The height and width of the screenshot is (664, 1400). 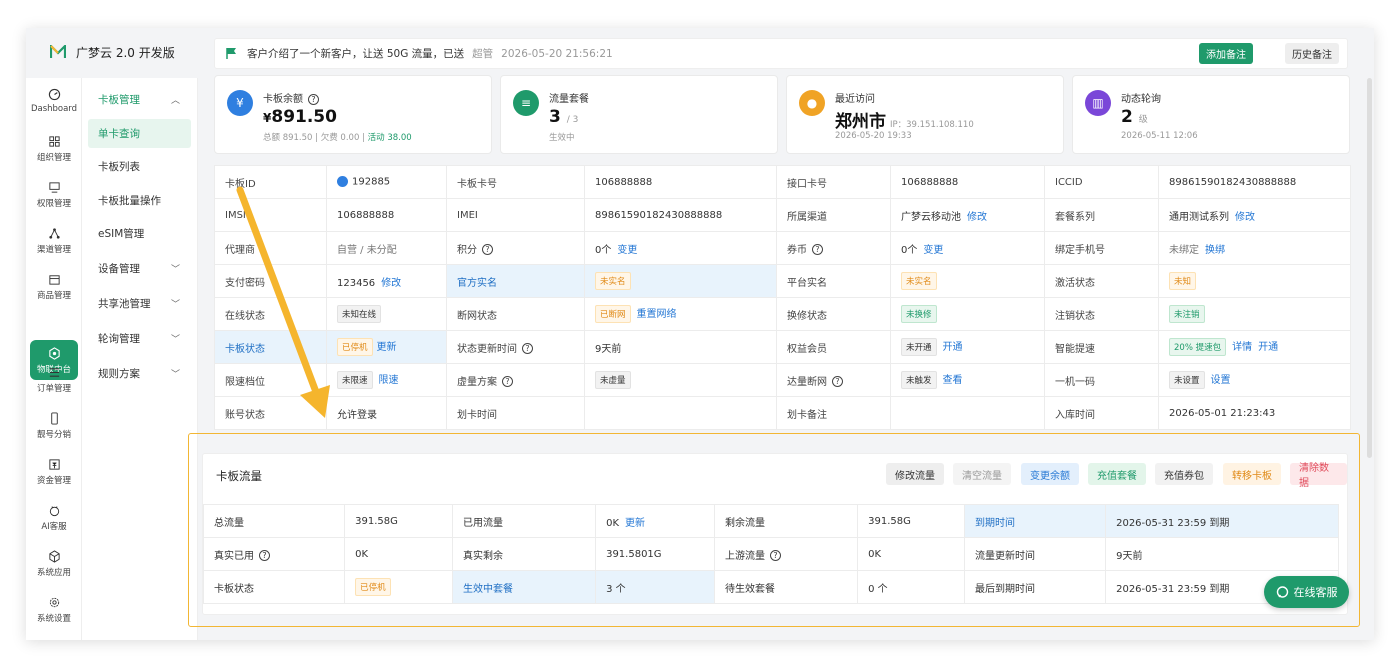 I want to click on chevron-up-icon: ︿, so click(x=175, y=101).